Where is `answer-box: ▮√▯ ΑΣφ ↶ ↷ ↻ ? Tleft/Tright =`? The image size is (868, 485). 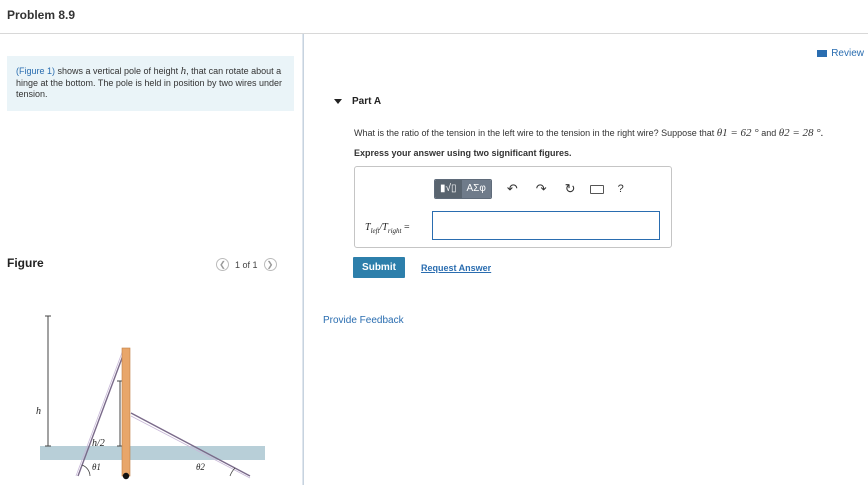
answer-box: ▮√▯ ΑΣφ ↶ ↷ ↻ ? Tleft/Tright = is located at coordinates (513, 207).